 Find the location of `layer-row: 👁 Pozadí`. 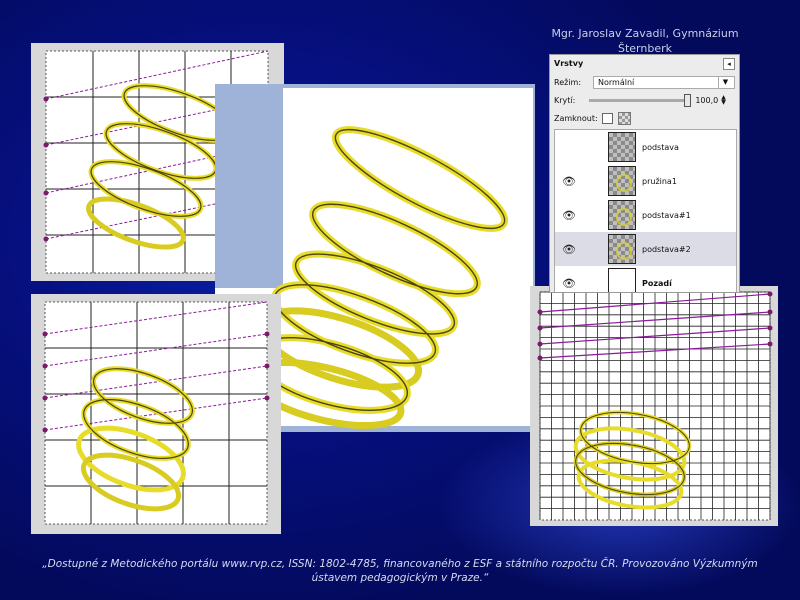

layer-row: 👁 Pozadí is located at coordinates (645, 279).